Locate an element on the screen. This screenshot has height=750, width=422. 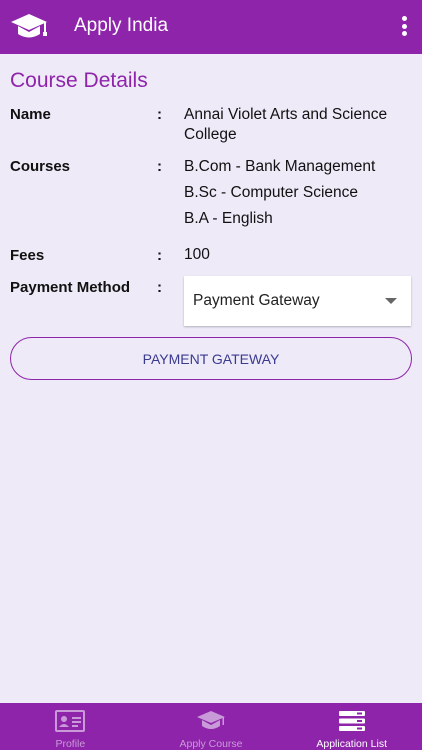
college-name-line1: Annai Violet Arts and Science is located at coordinates (286, 114).